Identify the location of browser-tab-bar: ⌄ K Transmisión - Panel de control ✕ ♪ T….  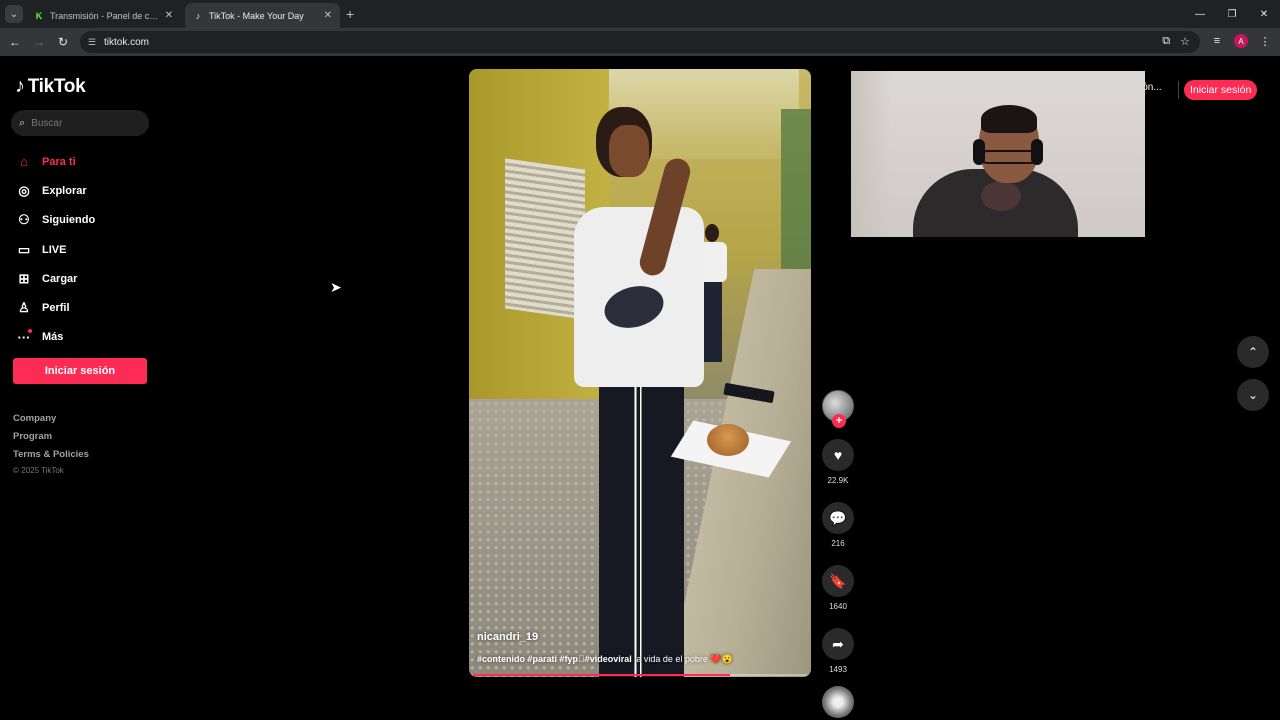
(640, 14).